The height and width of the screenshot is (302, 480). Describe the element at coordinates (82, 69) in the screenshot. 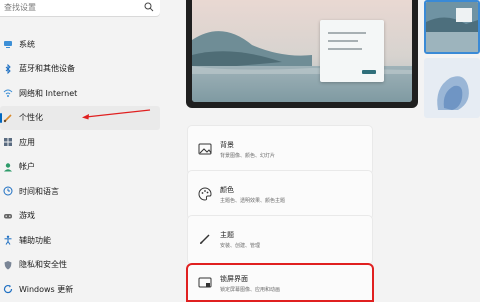

I see `sidebar-item-bluetooth: 蓝牙和其他设备` at that location.